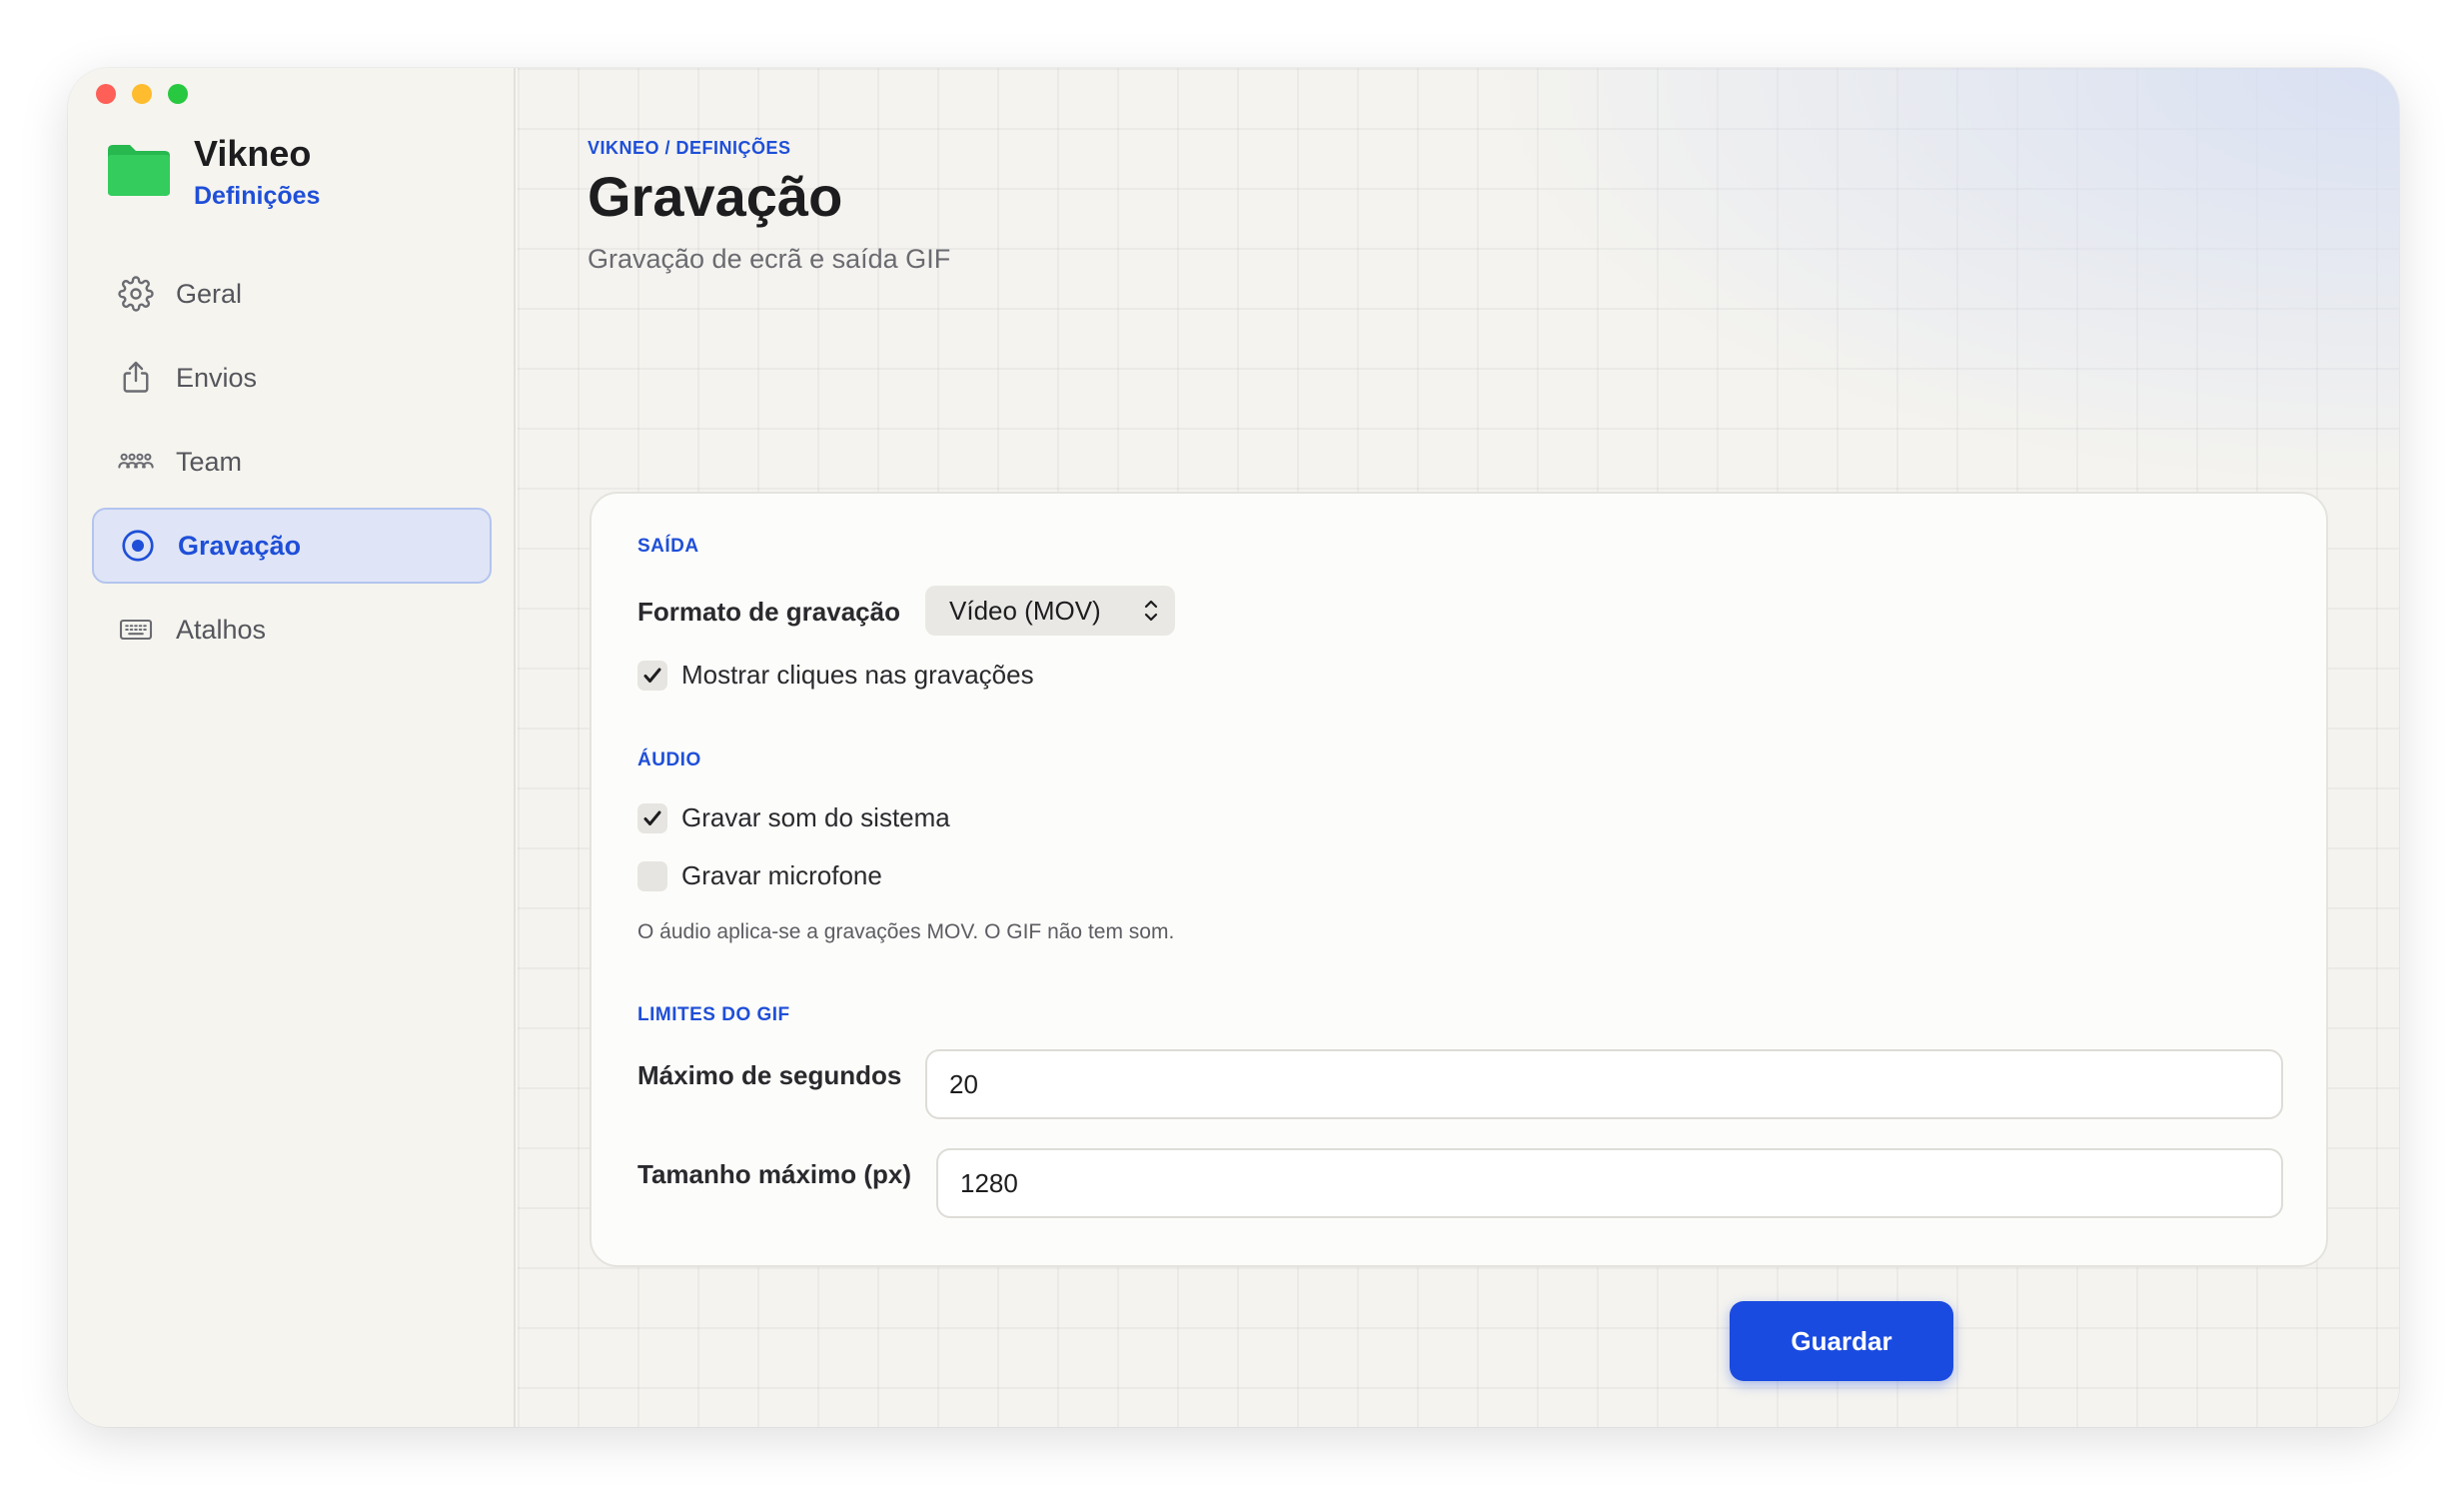 This screenshot has height=1495, width=2464. I want to click on sidebar-item-label: Envios, so click(217, 377).